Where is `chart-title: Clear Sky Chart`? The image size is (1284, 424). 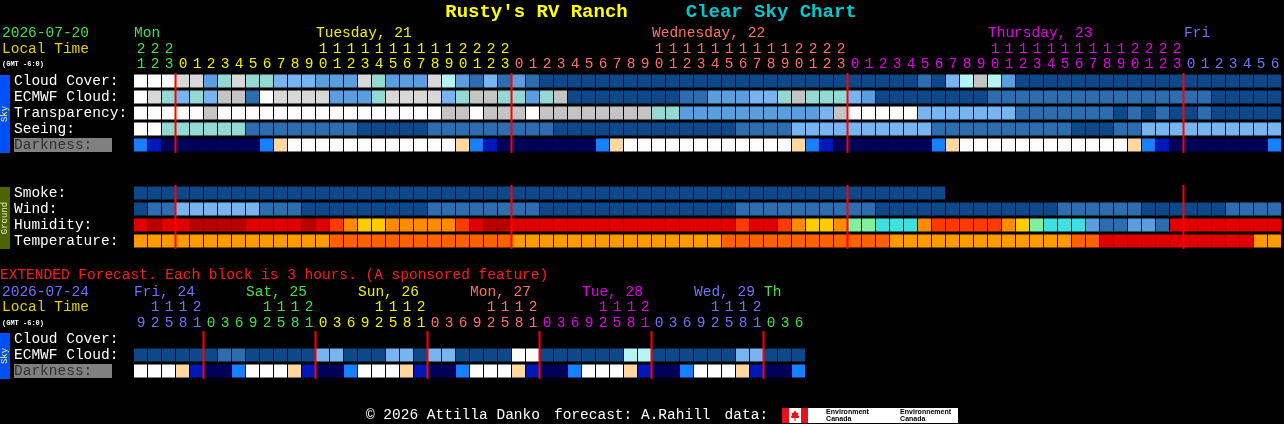 chart-title: Clear Sky Chart is located at coordinates (771, 12).